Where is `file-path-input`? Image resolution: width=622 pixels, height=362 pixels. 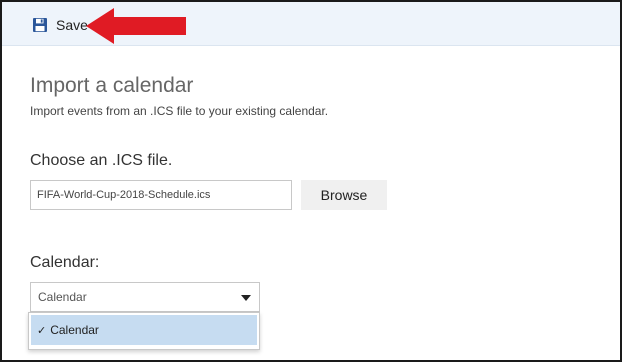 file-path-input is located at coordinates (161, 195).